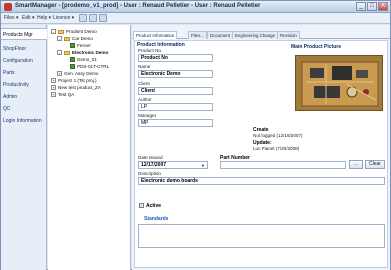  What do you see at coordinates (150, 157) in the screenshot?
I see `date-issued-label: Date Issued` at bounding box center [150, 157].